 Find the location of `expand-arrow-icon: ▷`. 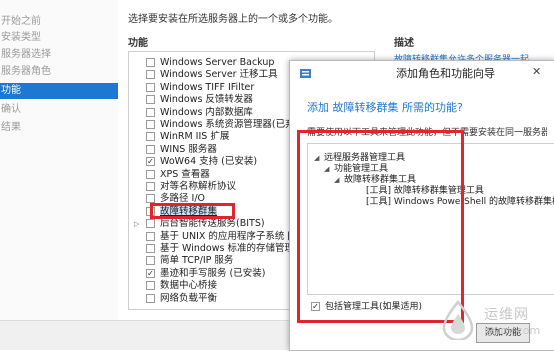

expand-arrow-icon: ▷ is located at coordinates (136, 224).